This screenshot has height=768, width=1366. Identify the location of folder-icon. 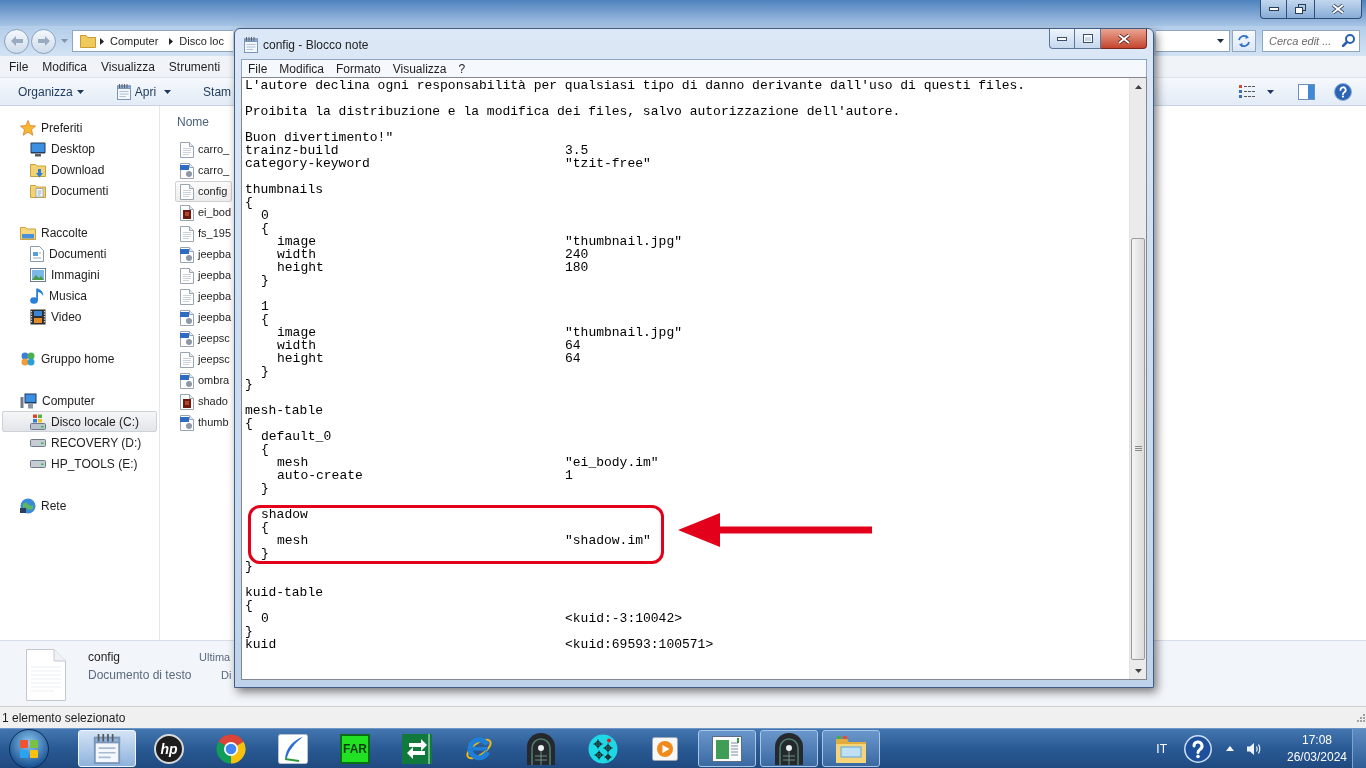
(851, 748).